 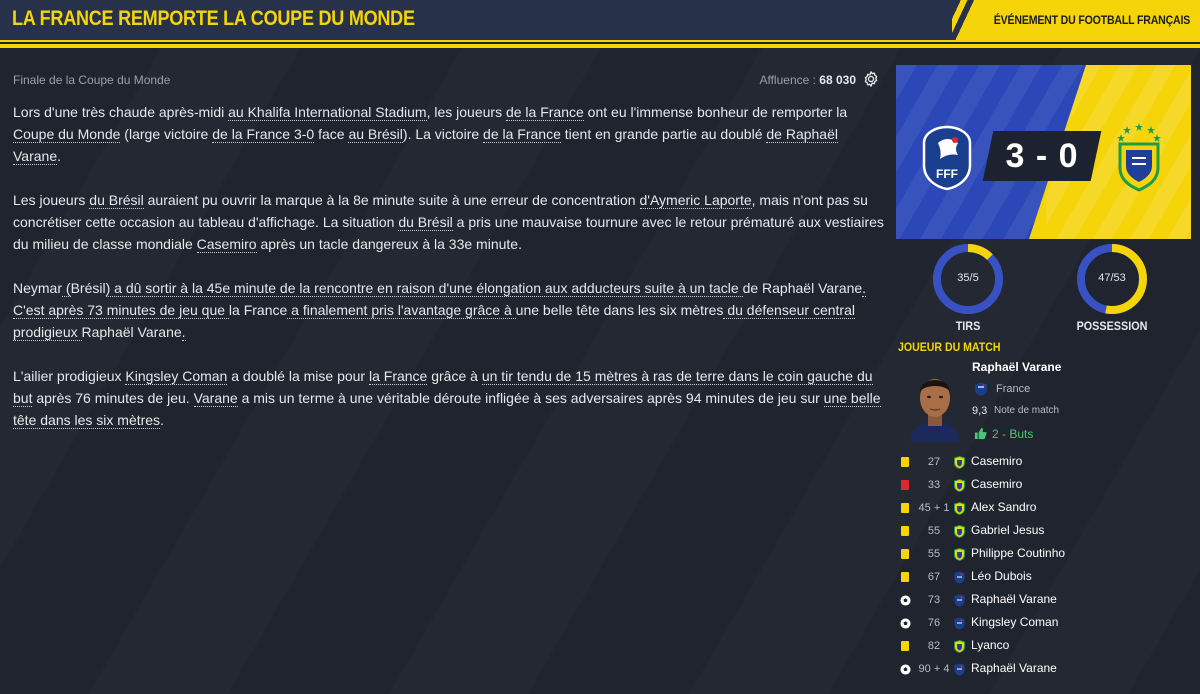 I want to click on attendance-value: 68 030, so click(x=837, y=80).